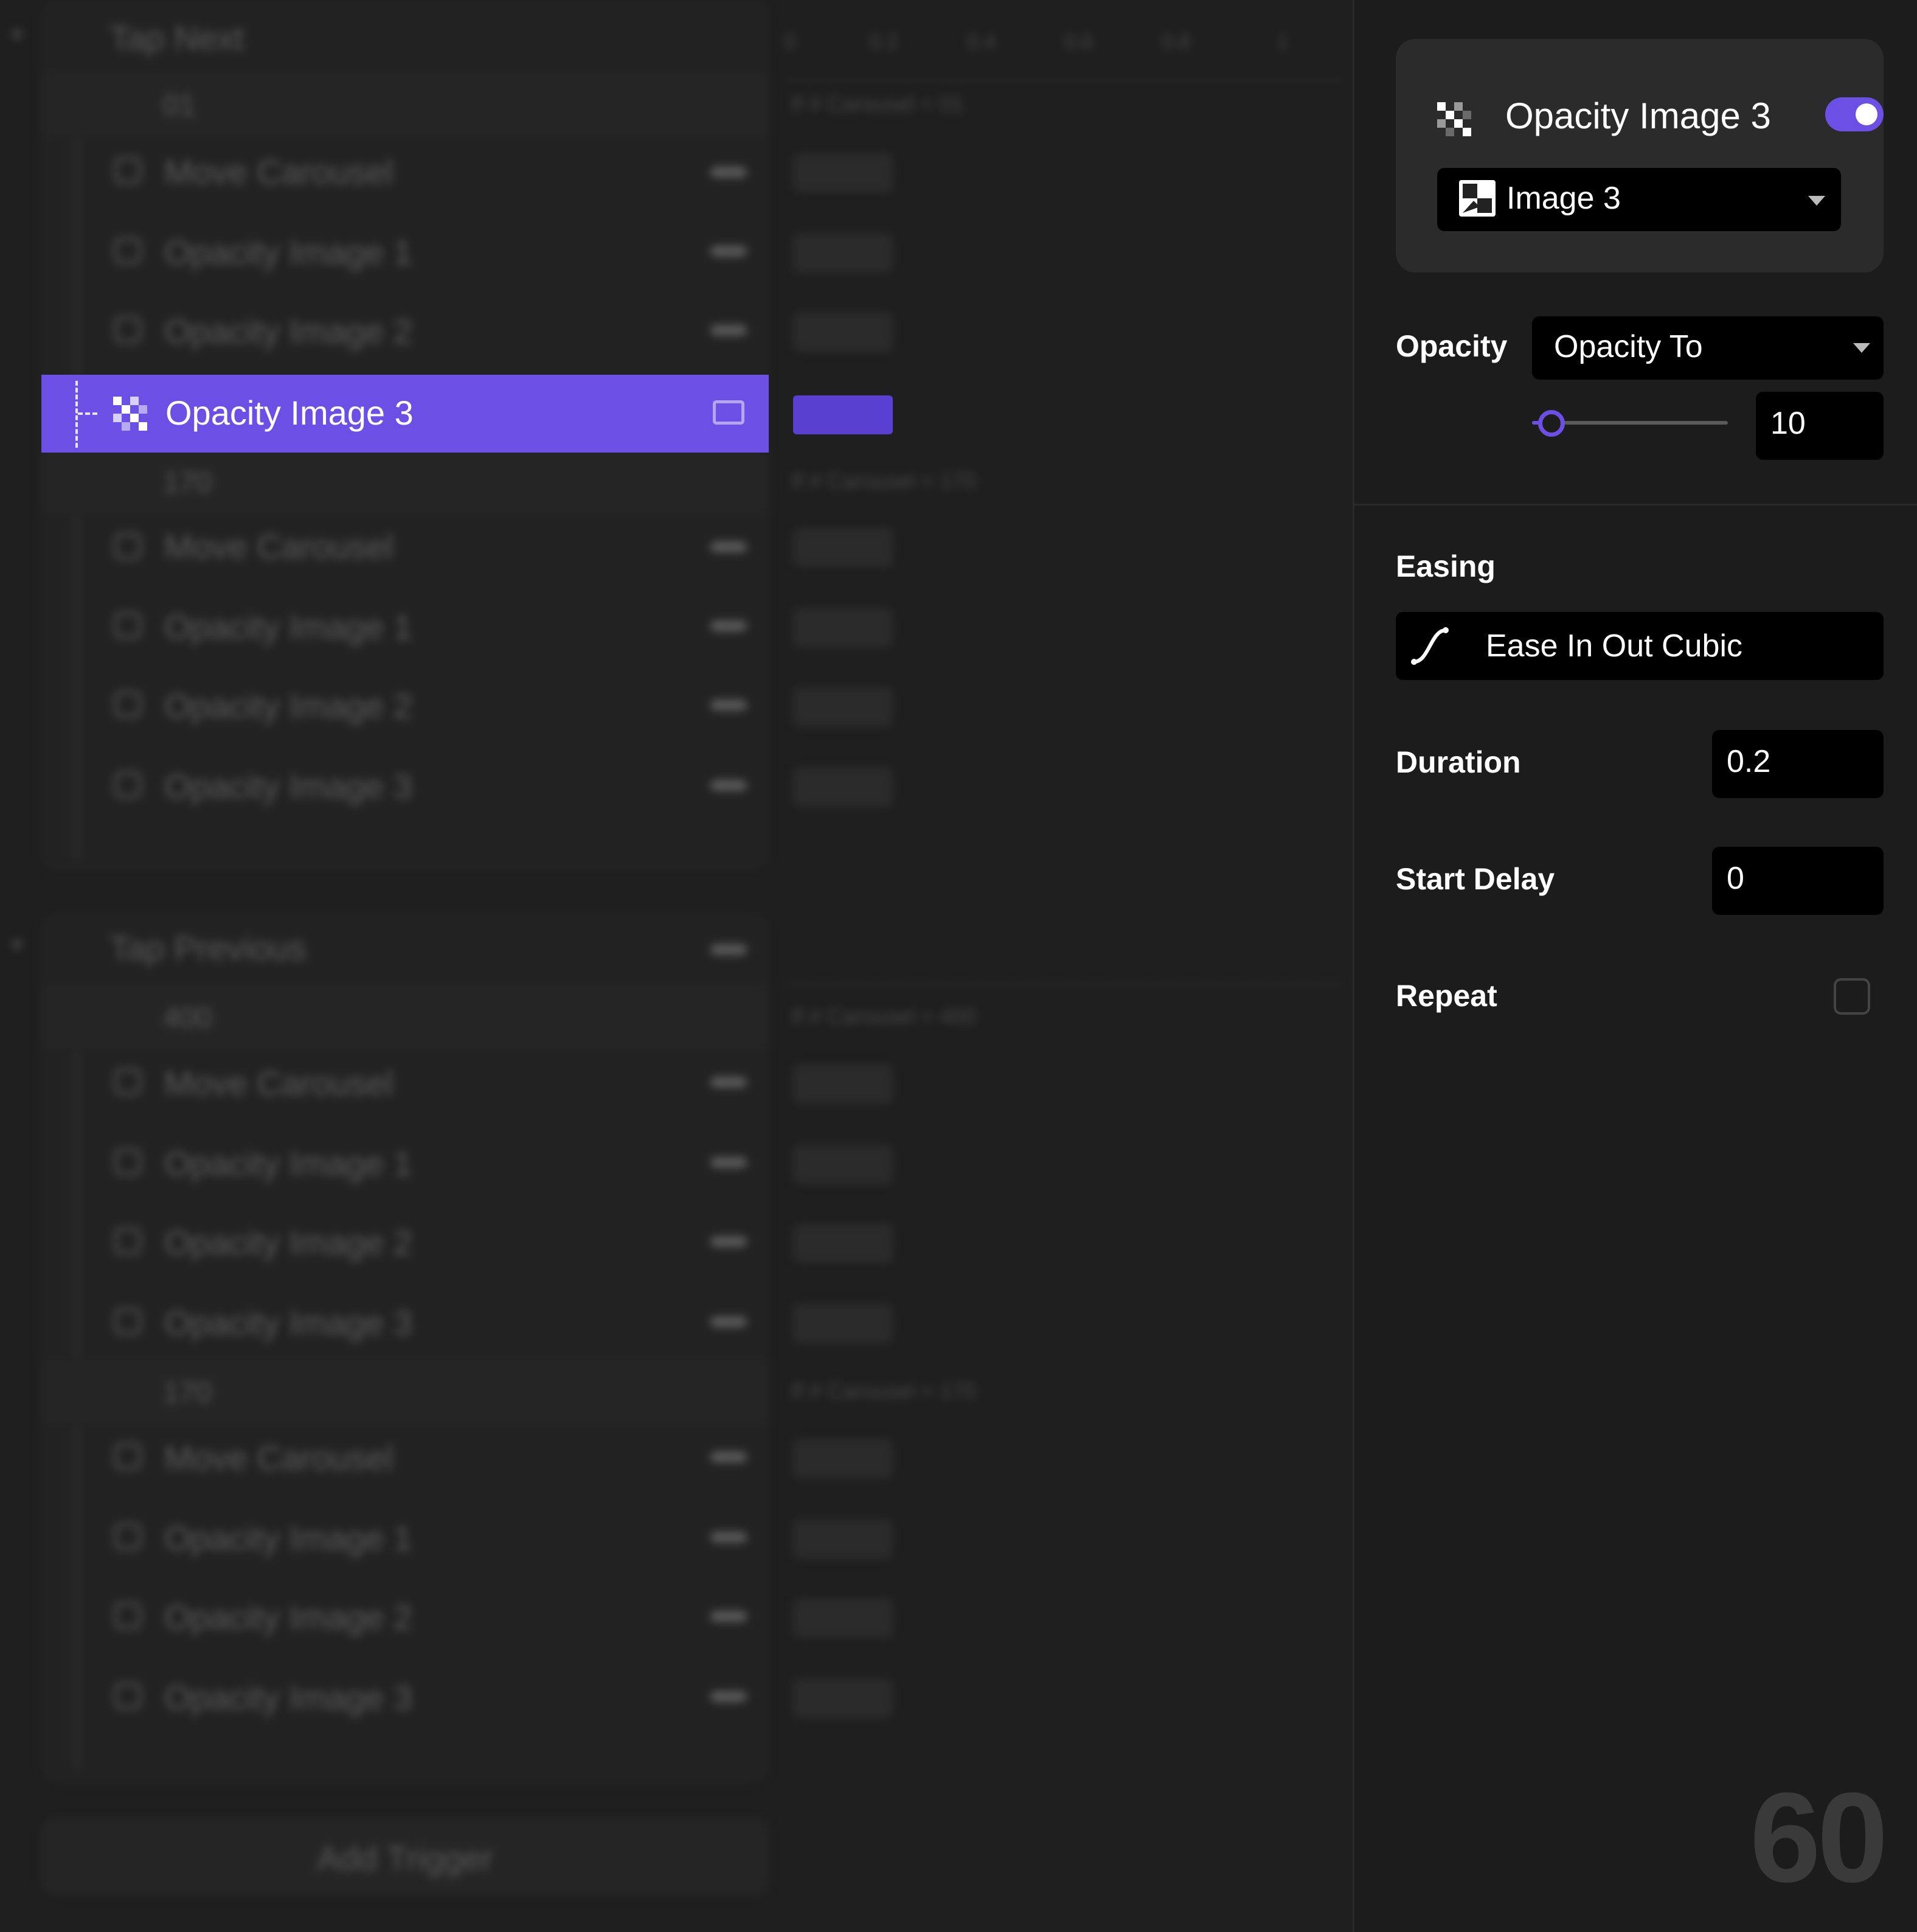 The height and width of the screenshot is (1932, 1917). Describe the element at coordinates (1819, 1837) in the screenshot. I see `fps-counter: 60` at that location.